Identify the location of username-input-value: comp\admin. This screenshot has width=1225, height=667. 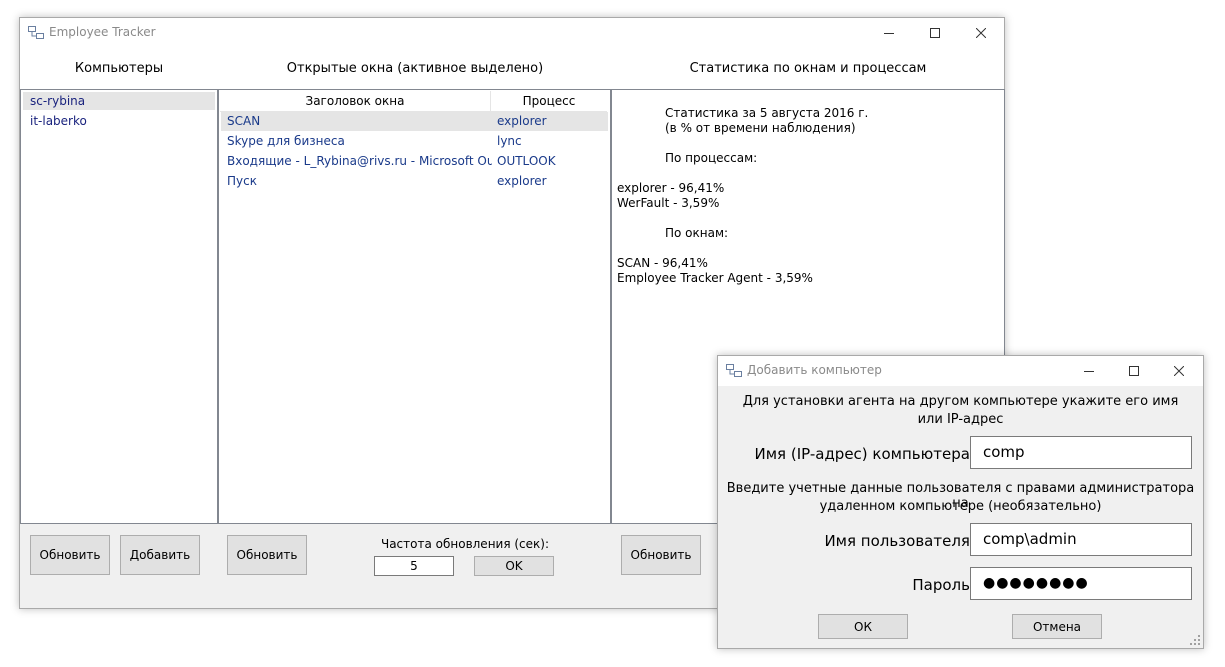
(1030, 539).